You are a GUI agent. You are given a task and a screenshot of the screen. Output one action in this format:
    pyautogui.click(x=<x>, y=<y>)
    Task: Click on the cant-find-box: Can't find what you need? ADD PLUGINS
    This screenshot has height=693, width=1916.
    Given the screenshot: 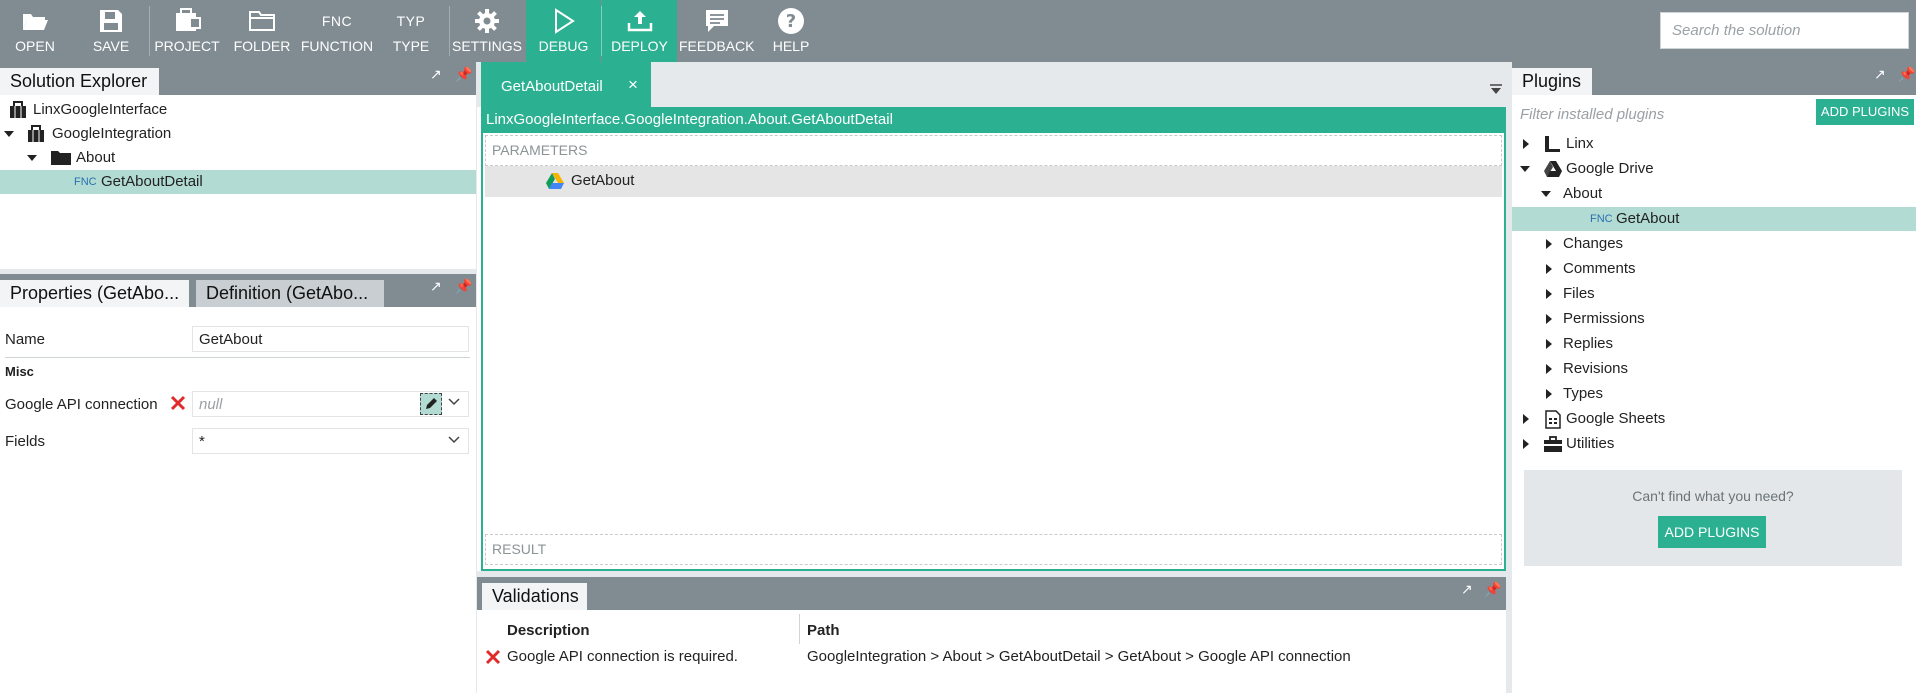 What is the action you would take?
    pyautogui.click(x=1713, y=518)
    